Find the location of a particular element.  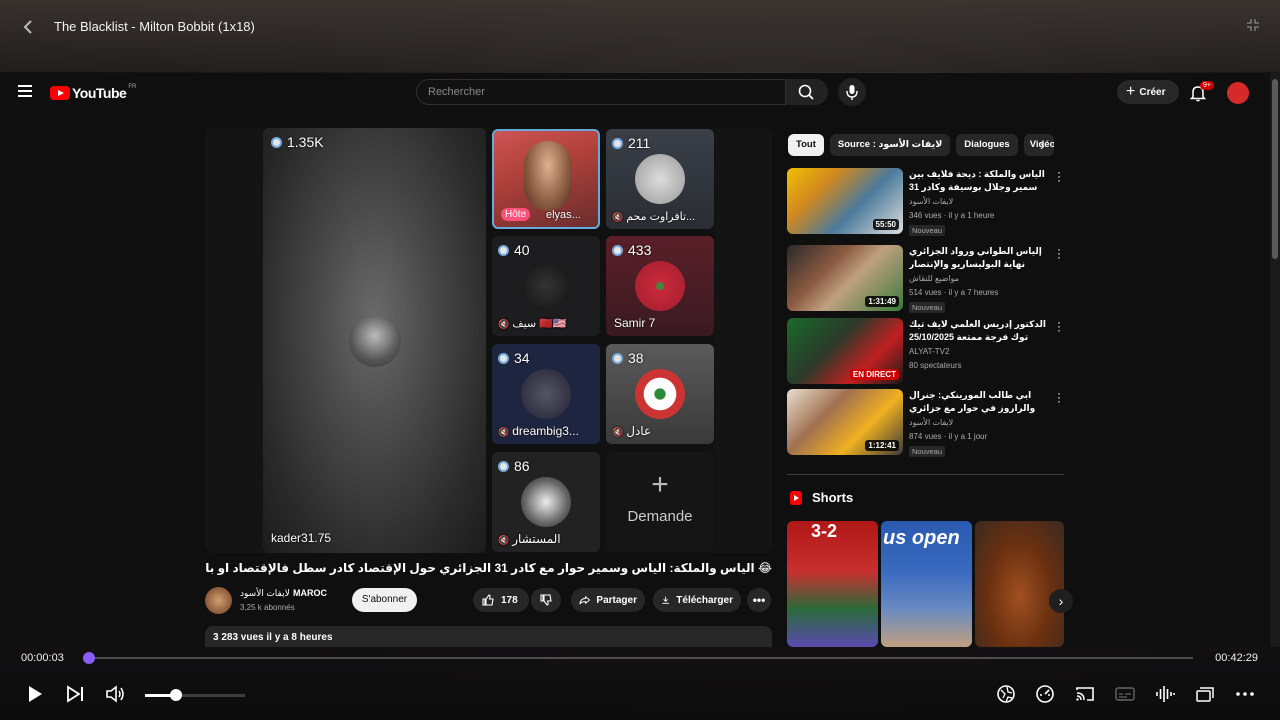

minimize-icon is located at coordinates (1254, 26).